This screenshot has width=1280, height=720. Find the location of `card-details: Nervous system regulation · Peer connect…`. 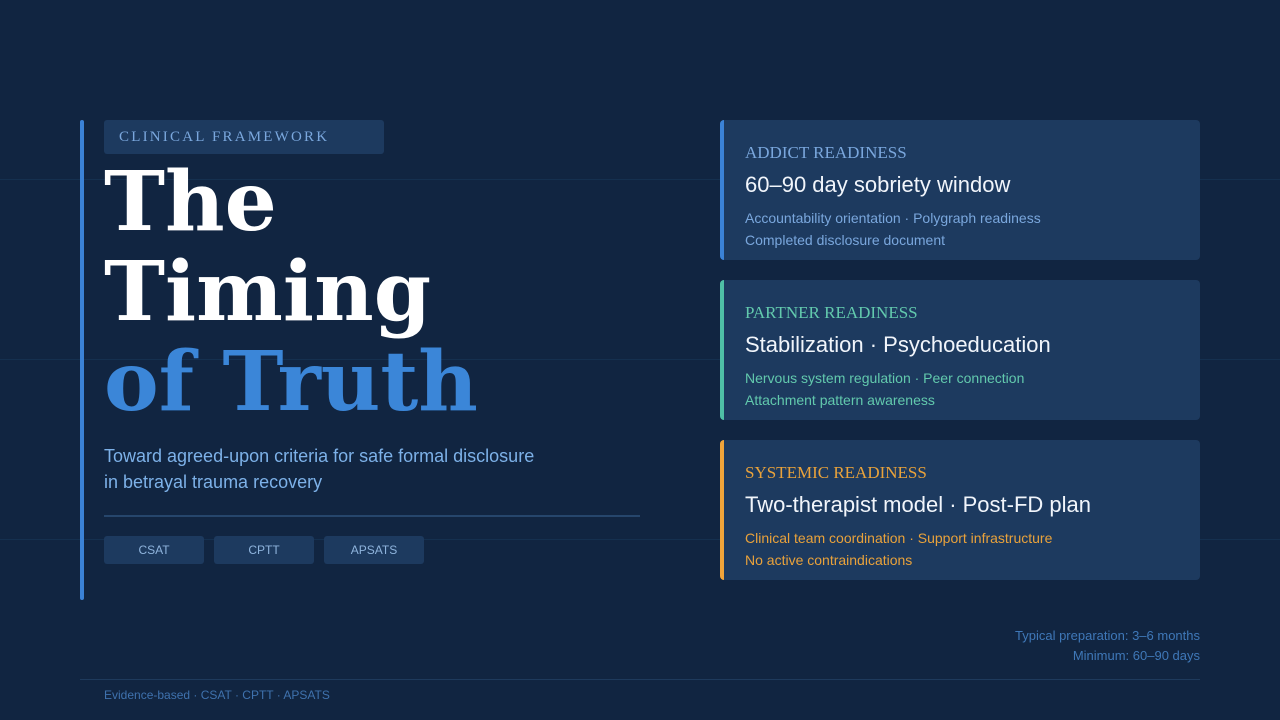

card-details: Nervous system regulation · Peer connect… is located at coordinates (962, 389).